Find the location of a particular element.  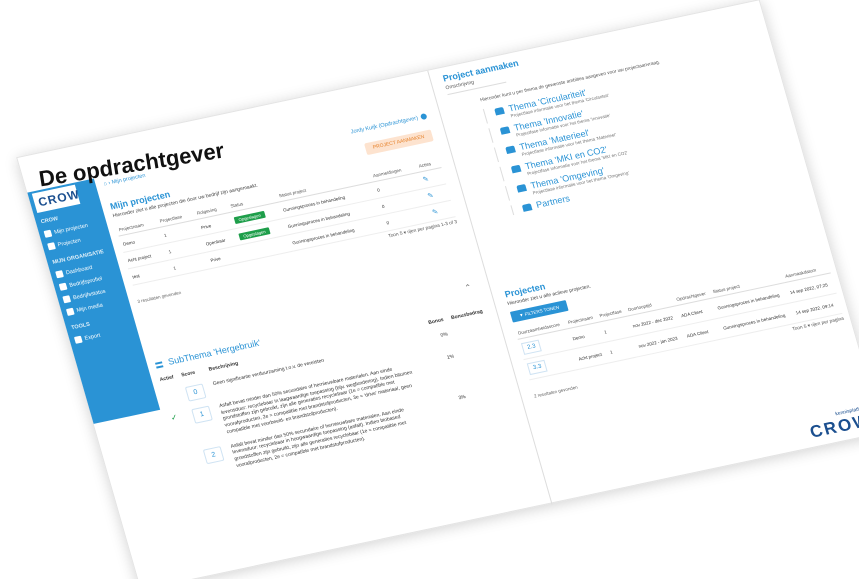

score-box: 1 is located at coordinates (202, 414).